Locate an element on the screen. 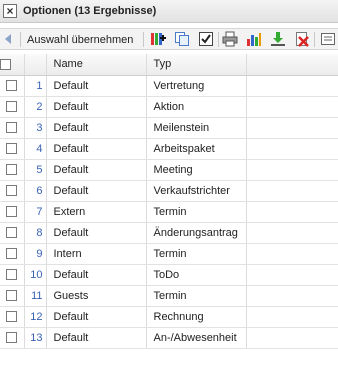 The height and width of the screenshot is (371, 338). row-number: 13 is located at coordinates (35, 338).